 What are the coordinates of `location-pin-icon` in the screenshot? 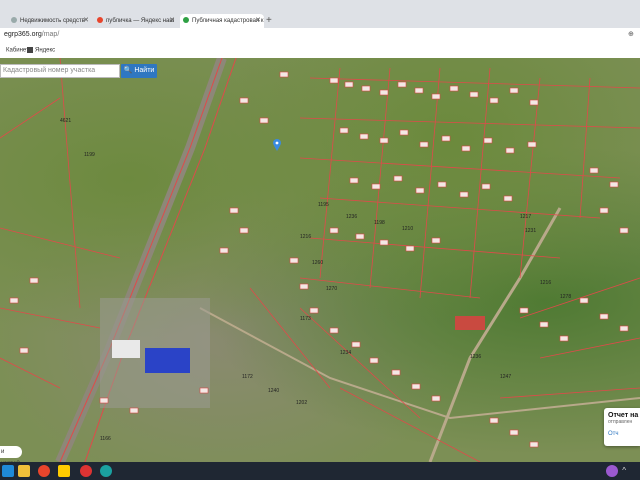 It's located at (277, 145).